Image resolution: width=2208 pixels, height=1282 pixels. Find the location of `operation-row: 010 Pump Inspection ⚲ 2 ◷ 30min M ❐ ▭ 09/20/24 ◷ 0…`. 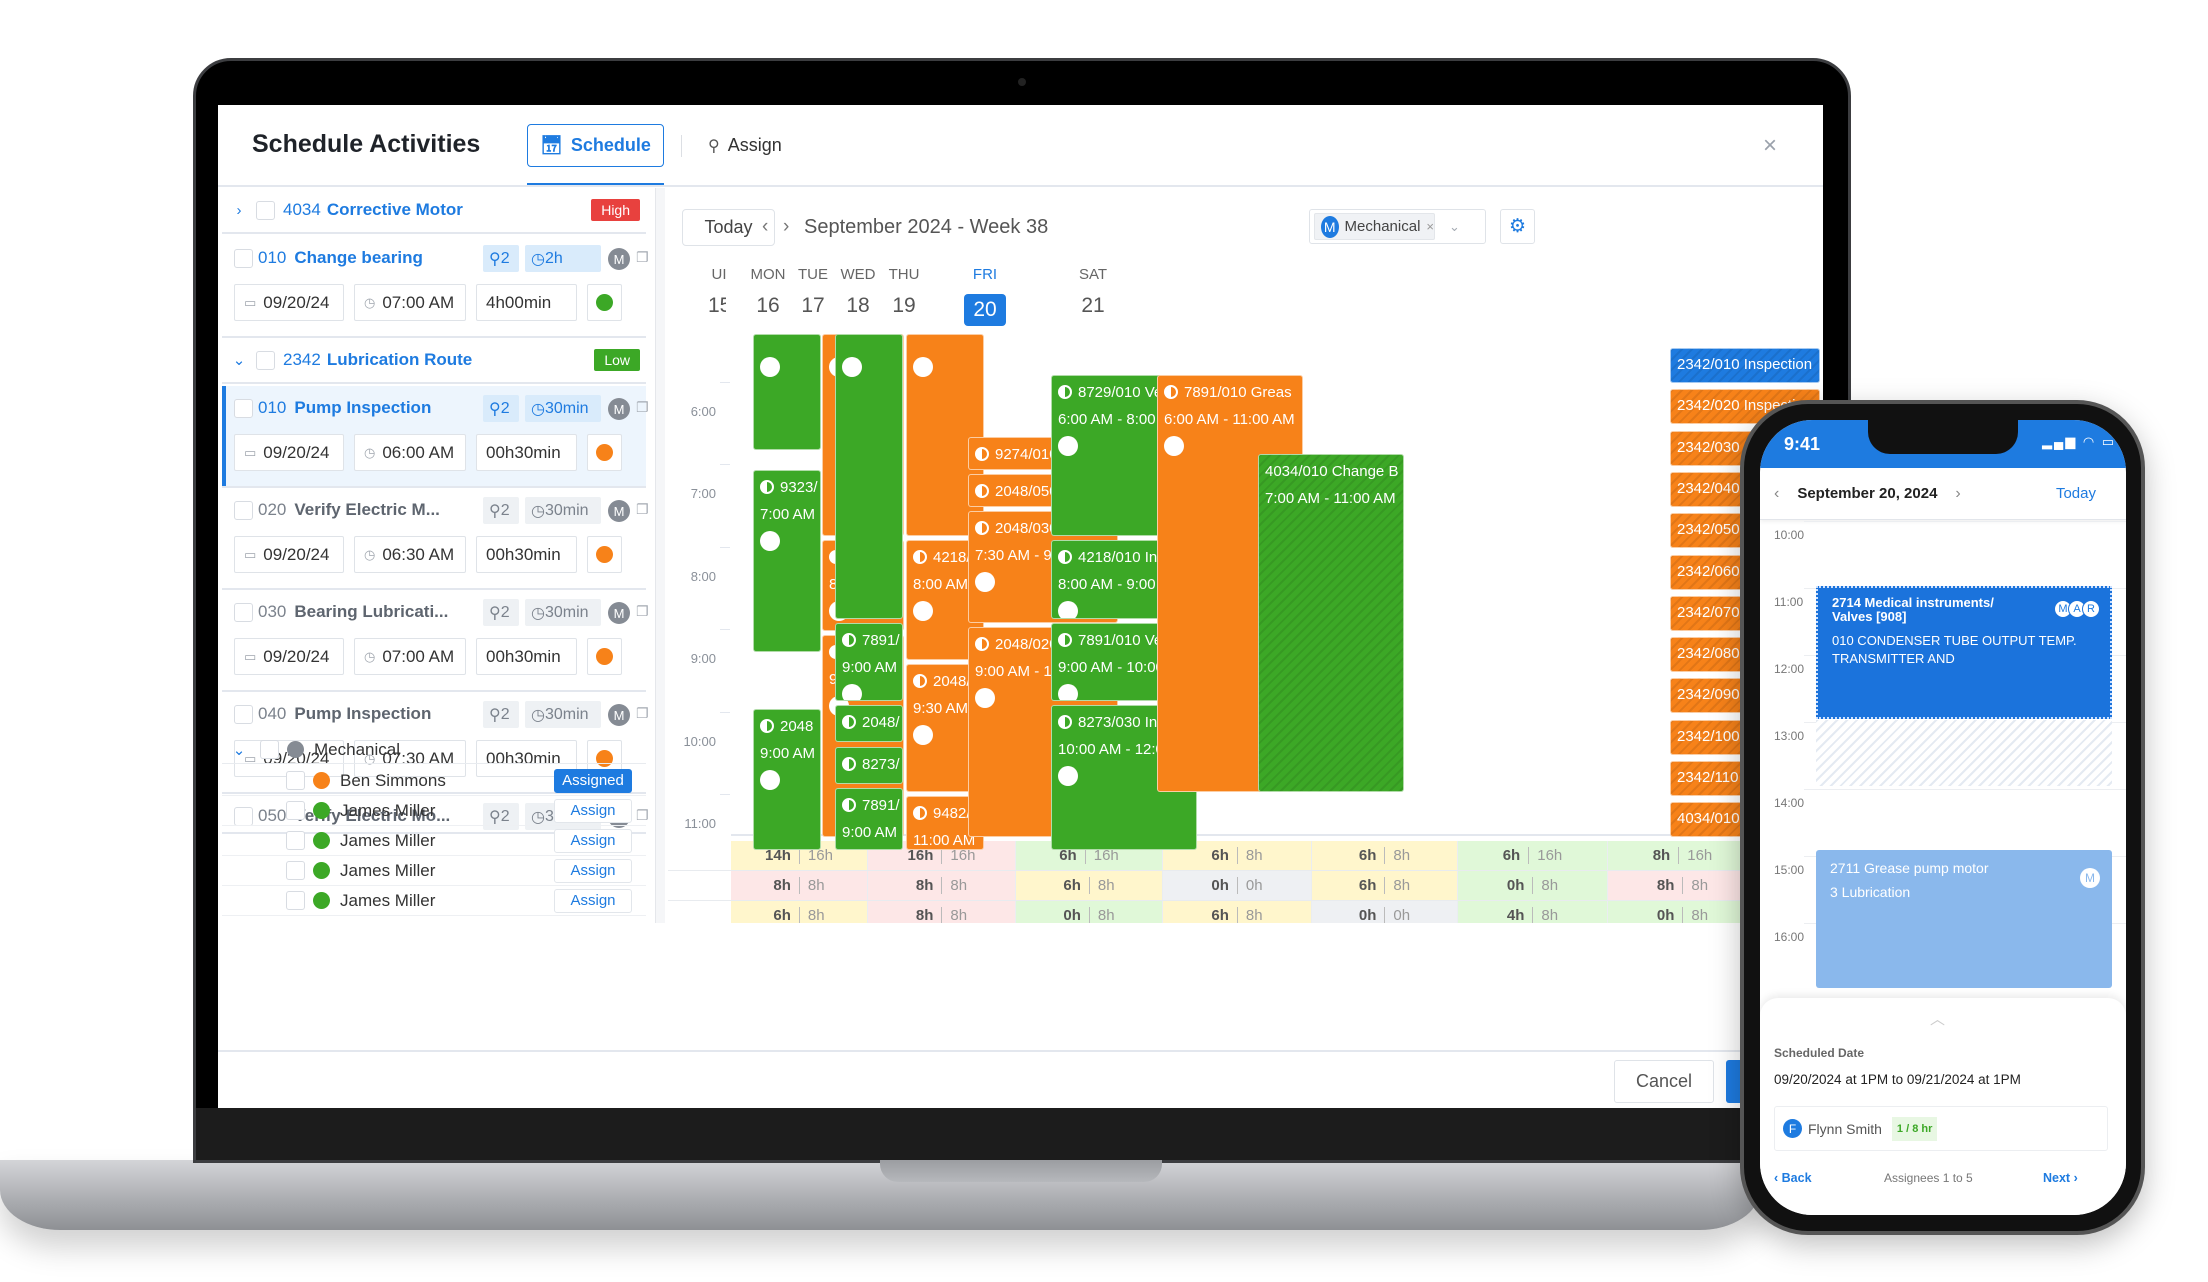

operation-row: 010 Pump Inspection ⚲ 2 ◷ 30min M ❐ ▭ 09/20/24 ◷ 0… is located at coordinates (435, 437).